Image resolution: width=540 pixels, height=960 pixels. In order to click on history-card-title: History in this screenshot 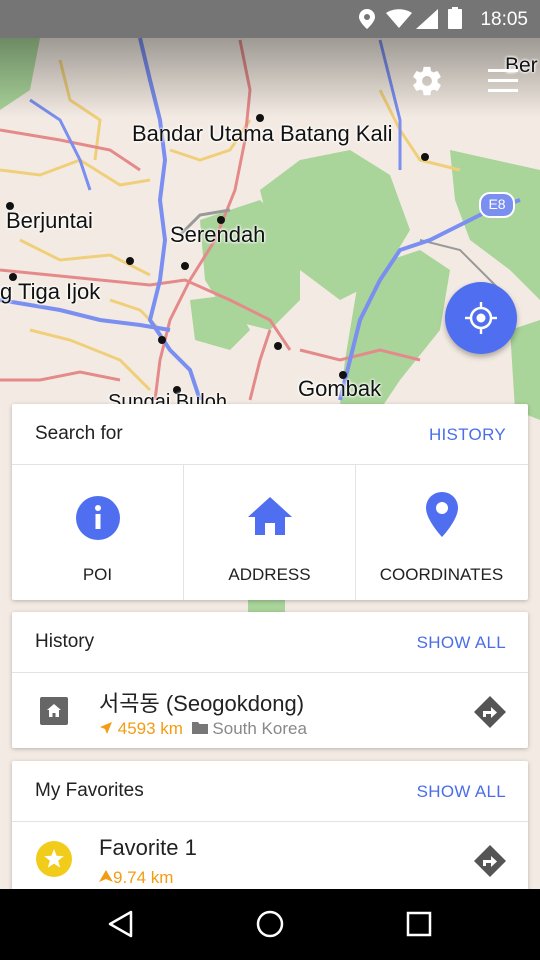, I will do `click(65, 641)`.